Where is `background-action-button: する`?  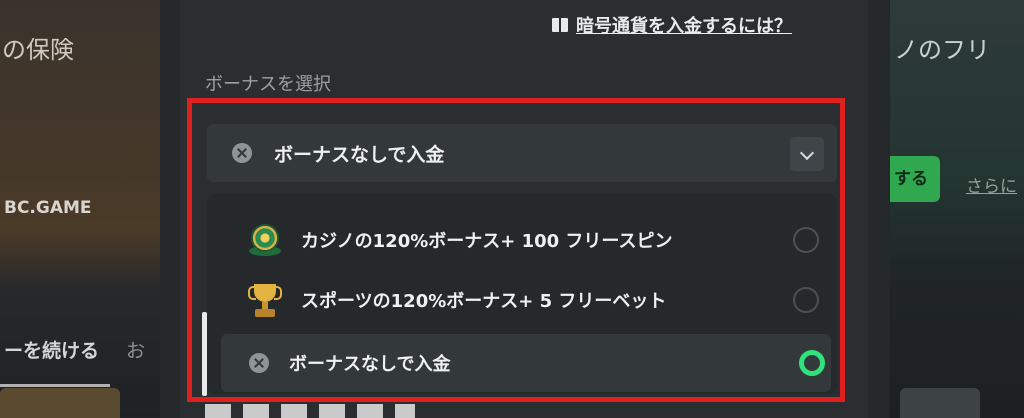 background-action-button: する is located at coordinates (915, 179).